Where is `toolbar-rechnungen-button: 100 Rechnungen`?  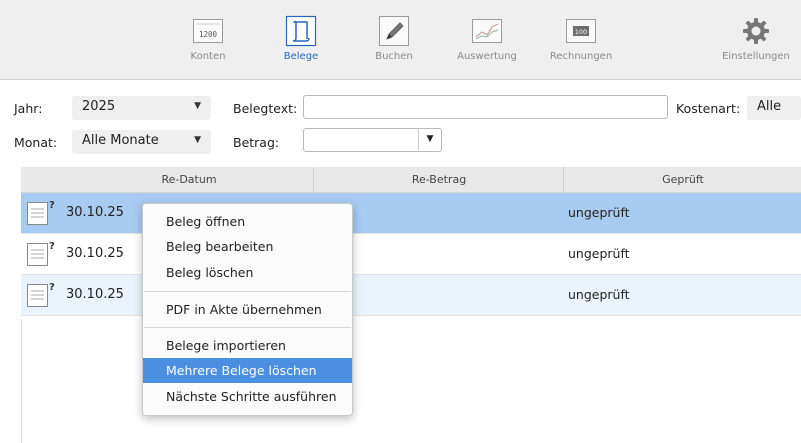
toolbar-rechnungen-button: 100 Rechnungen is located at coordinates (581, 38).